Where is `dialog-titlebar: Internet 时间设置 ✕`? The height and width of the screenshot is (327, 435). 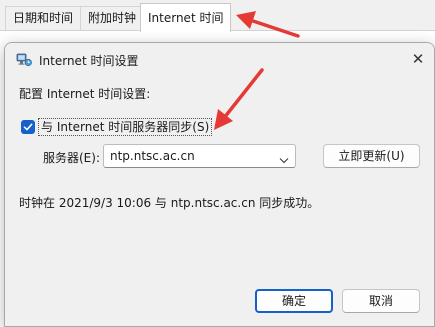
dialog-titlebar: Internet 时间设置 ✕ is located at coordinates (219, 60).